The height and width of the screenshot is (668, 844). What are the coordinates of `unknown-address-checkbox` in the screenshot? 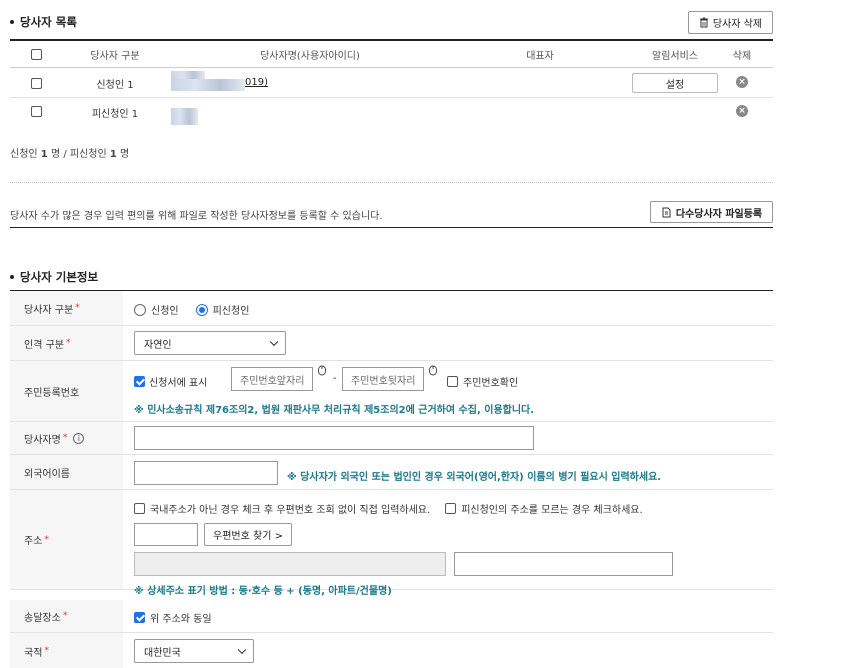 It's located at (451, 508).